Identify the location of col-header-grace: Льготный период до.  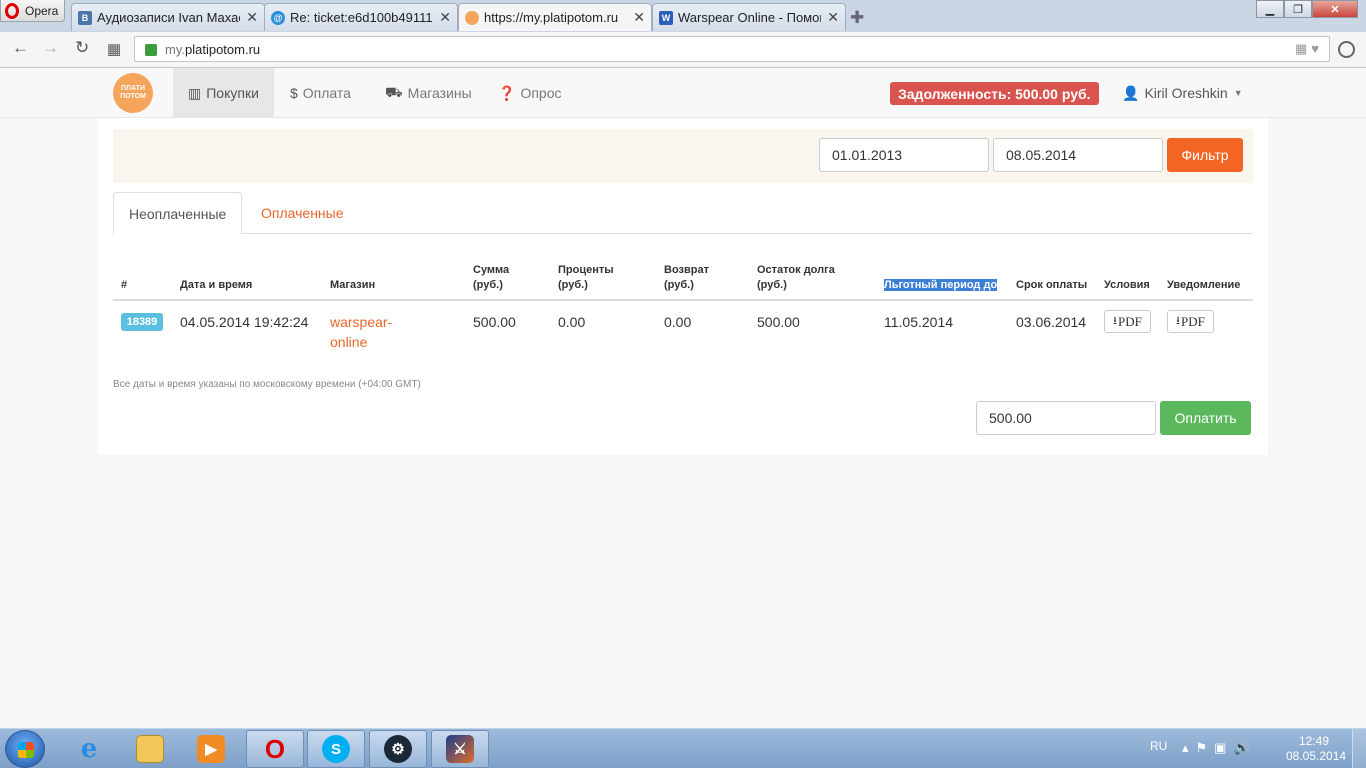
(941, 285).